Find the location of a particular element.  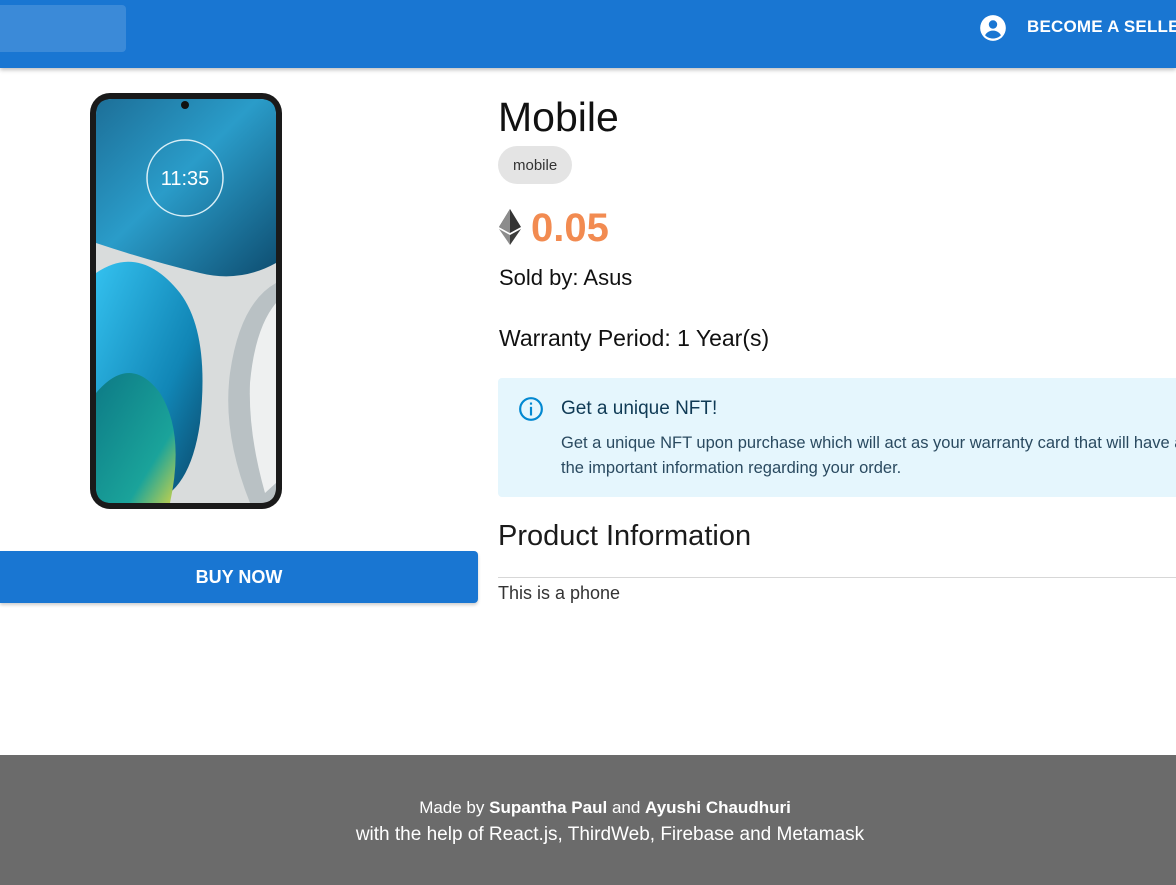

footer-author-1: Supantha Paul is located at coordinates (548, 807).